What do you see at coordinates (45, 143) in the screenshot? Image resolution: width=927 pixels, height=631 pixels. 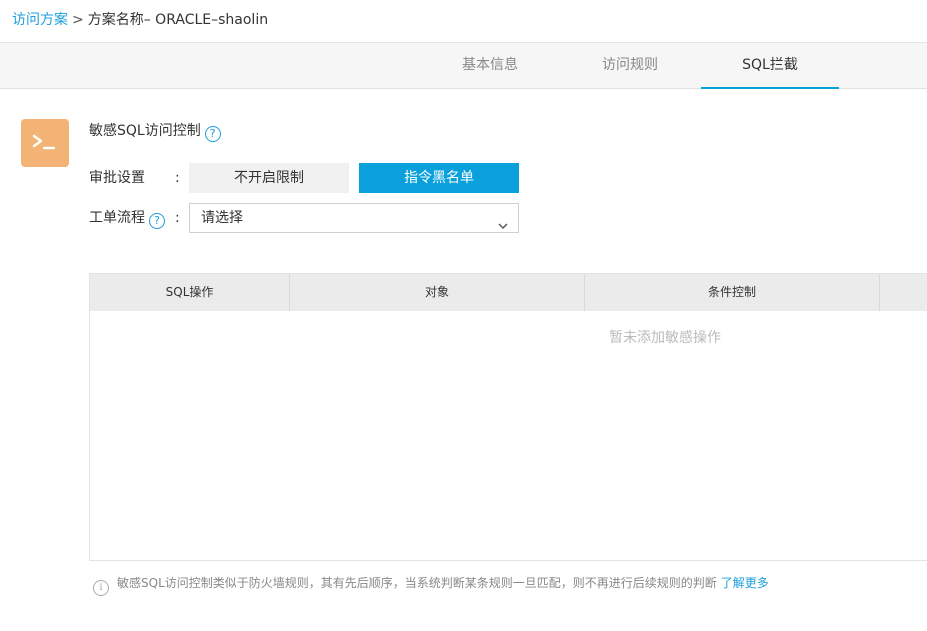 I see `terminal-icon` at bounding box center [45, 143].